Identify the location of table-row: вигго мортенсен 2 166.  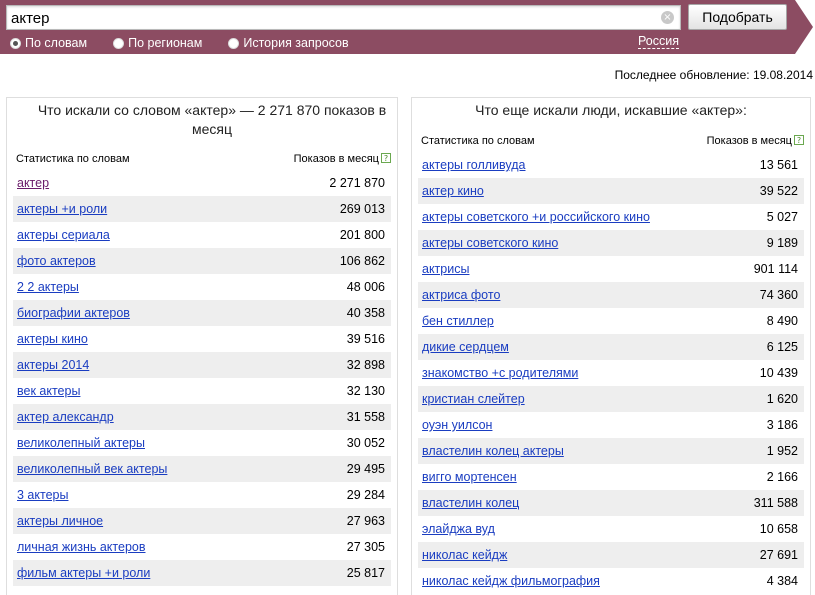
(611, 477).